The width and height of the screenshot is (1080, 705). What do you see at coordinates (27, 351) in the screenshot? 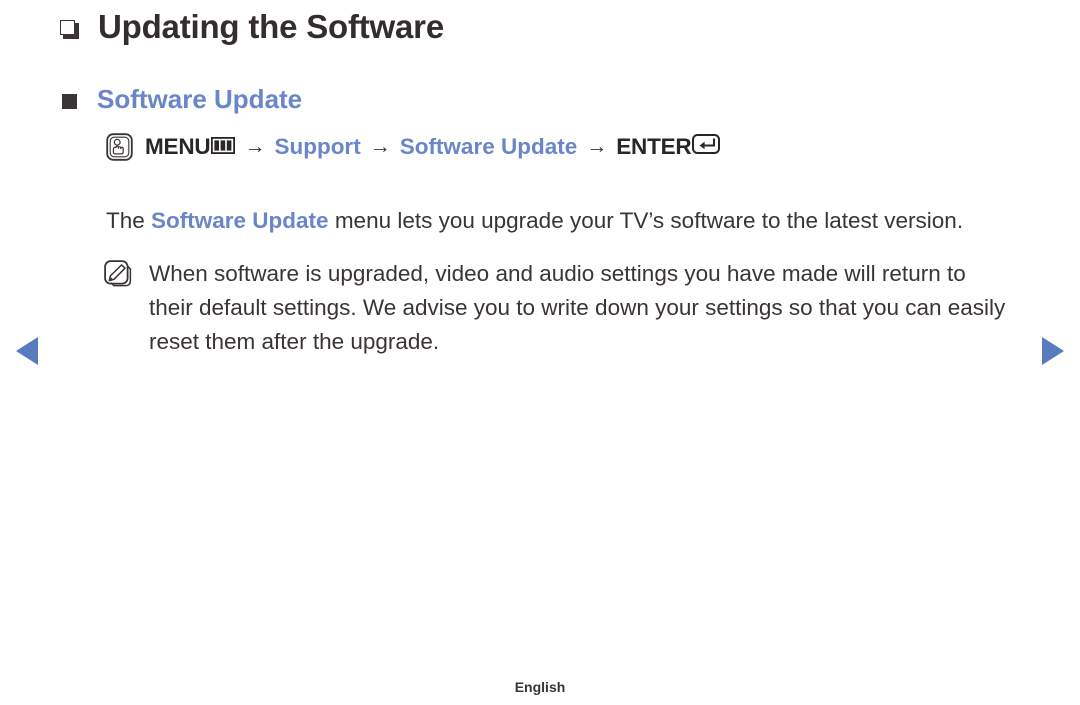
I see `triangle-left-icon` at bounding box center [27, 351].